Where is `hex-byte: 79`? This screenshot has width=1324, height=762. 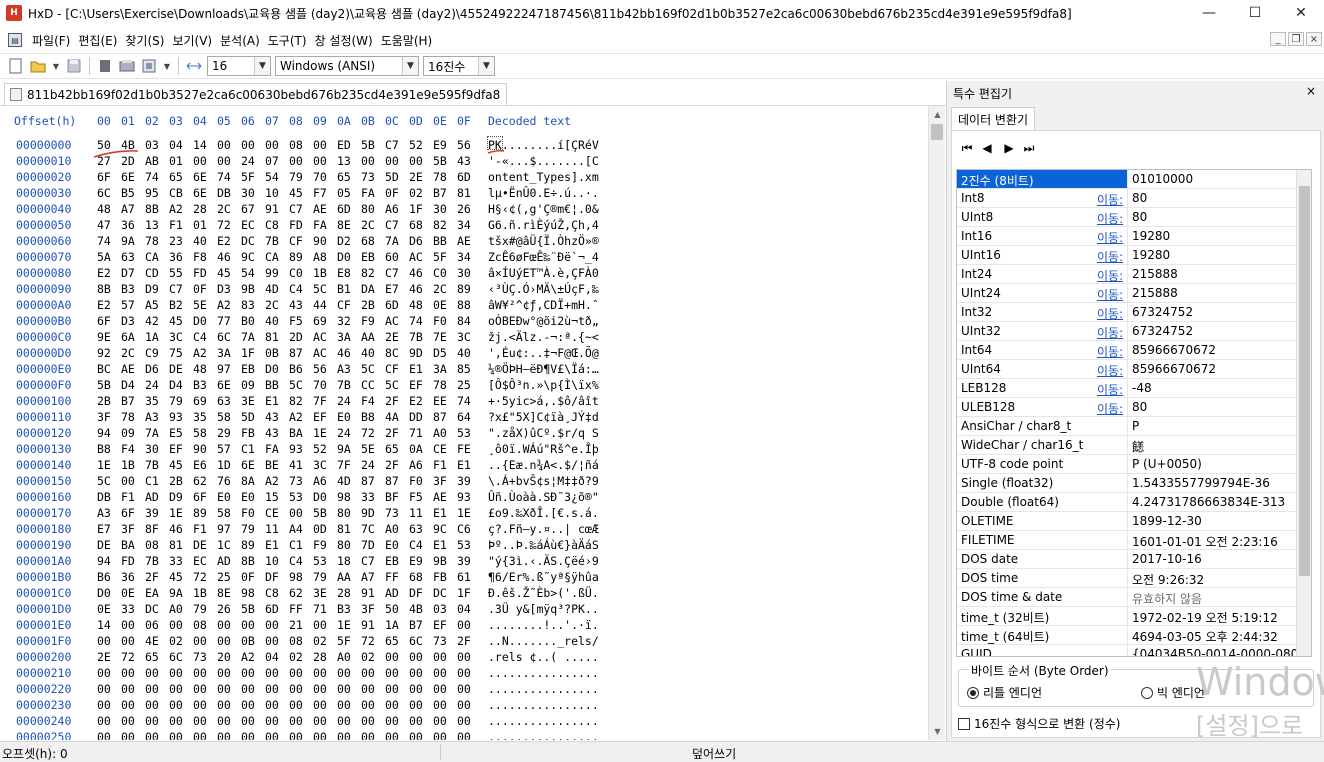 hex-byte: 79 is located at coordinates (200, 609).